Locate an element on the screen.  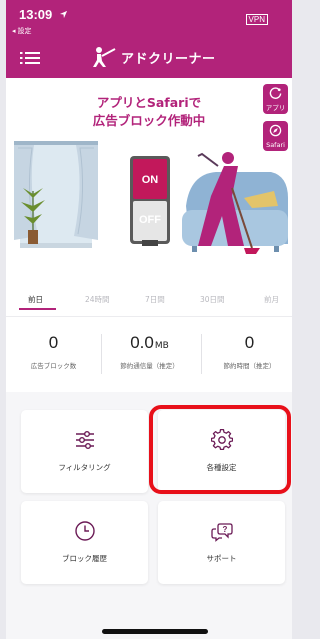
tab-30-days: 30日間 is located at coordinates (212, 299).